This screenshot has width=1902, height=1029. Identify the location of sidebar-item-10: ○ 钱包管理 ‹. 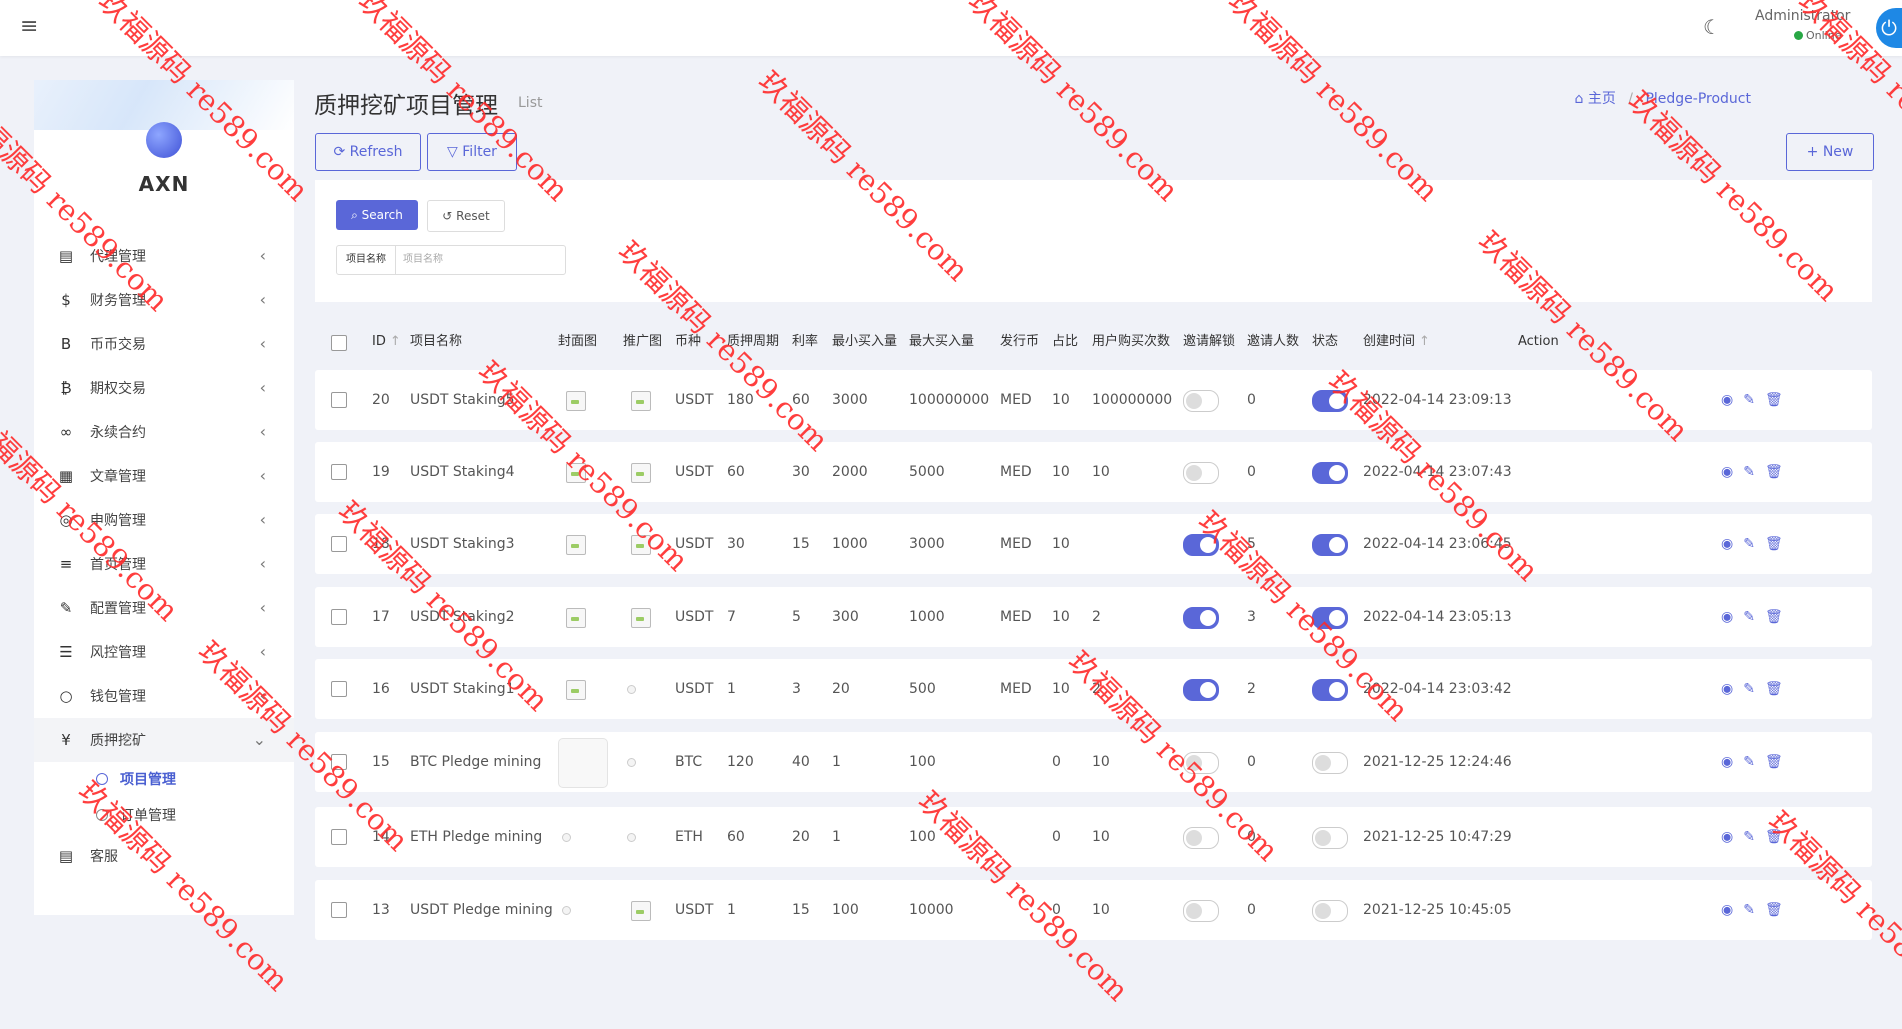
(164, 696).